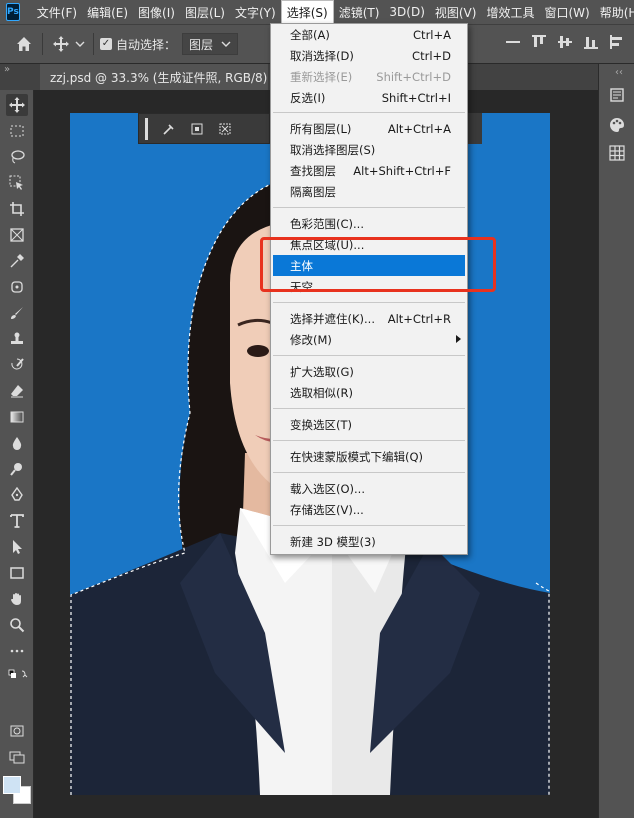 This screenshot has width=634, height=818. Describe the element at coordinates (17, 287) in the screenshot. I see `healing-icon` at that location.